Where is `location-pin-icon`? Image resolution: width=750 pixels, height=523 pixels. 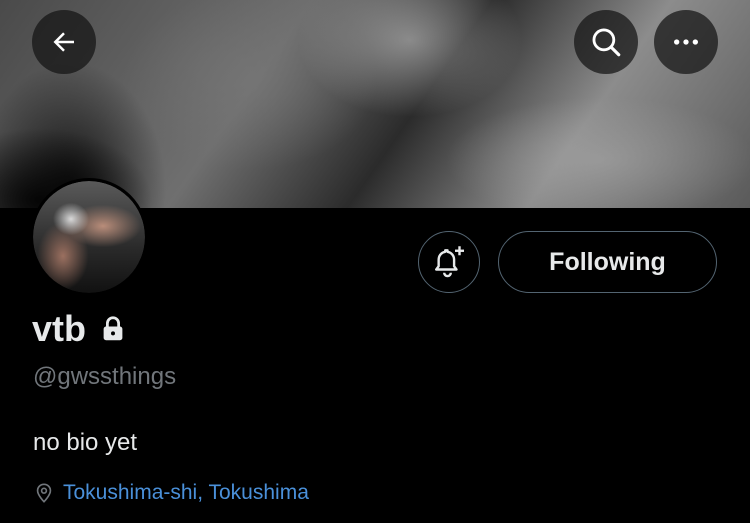 location-pin-icon is located at coordinates (44, 493).